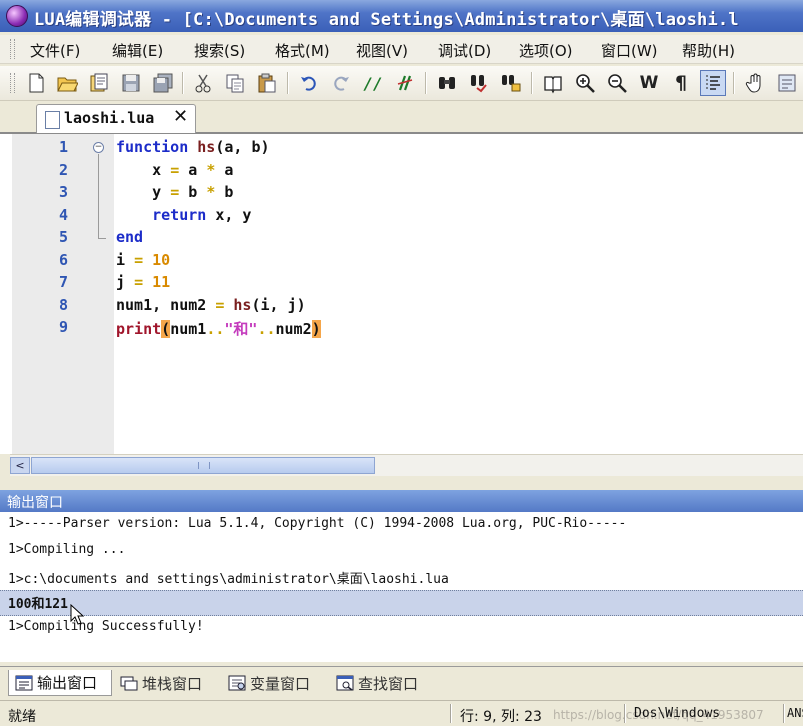  I want to click on find-window-icon, so click(345, 683).